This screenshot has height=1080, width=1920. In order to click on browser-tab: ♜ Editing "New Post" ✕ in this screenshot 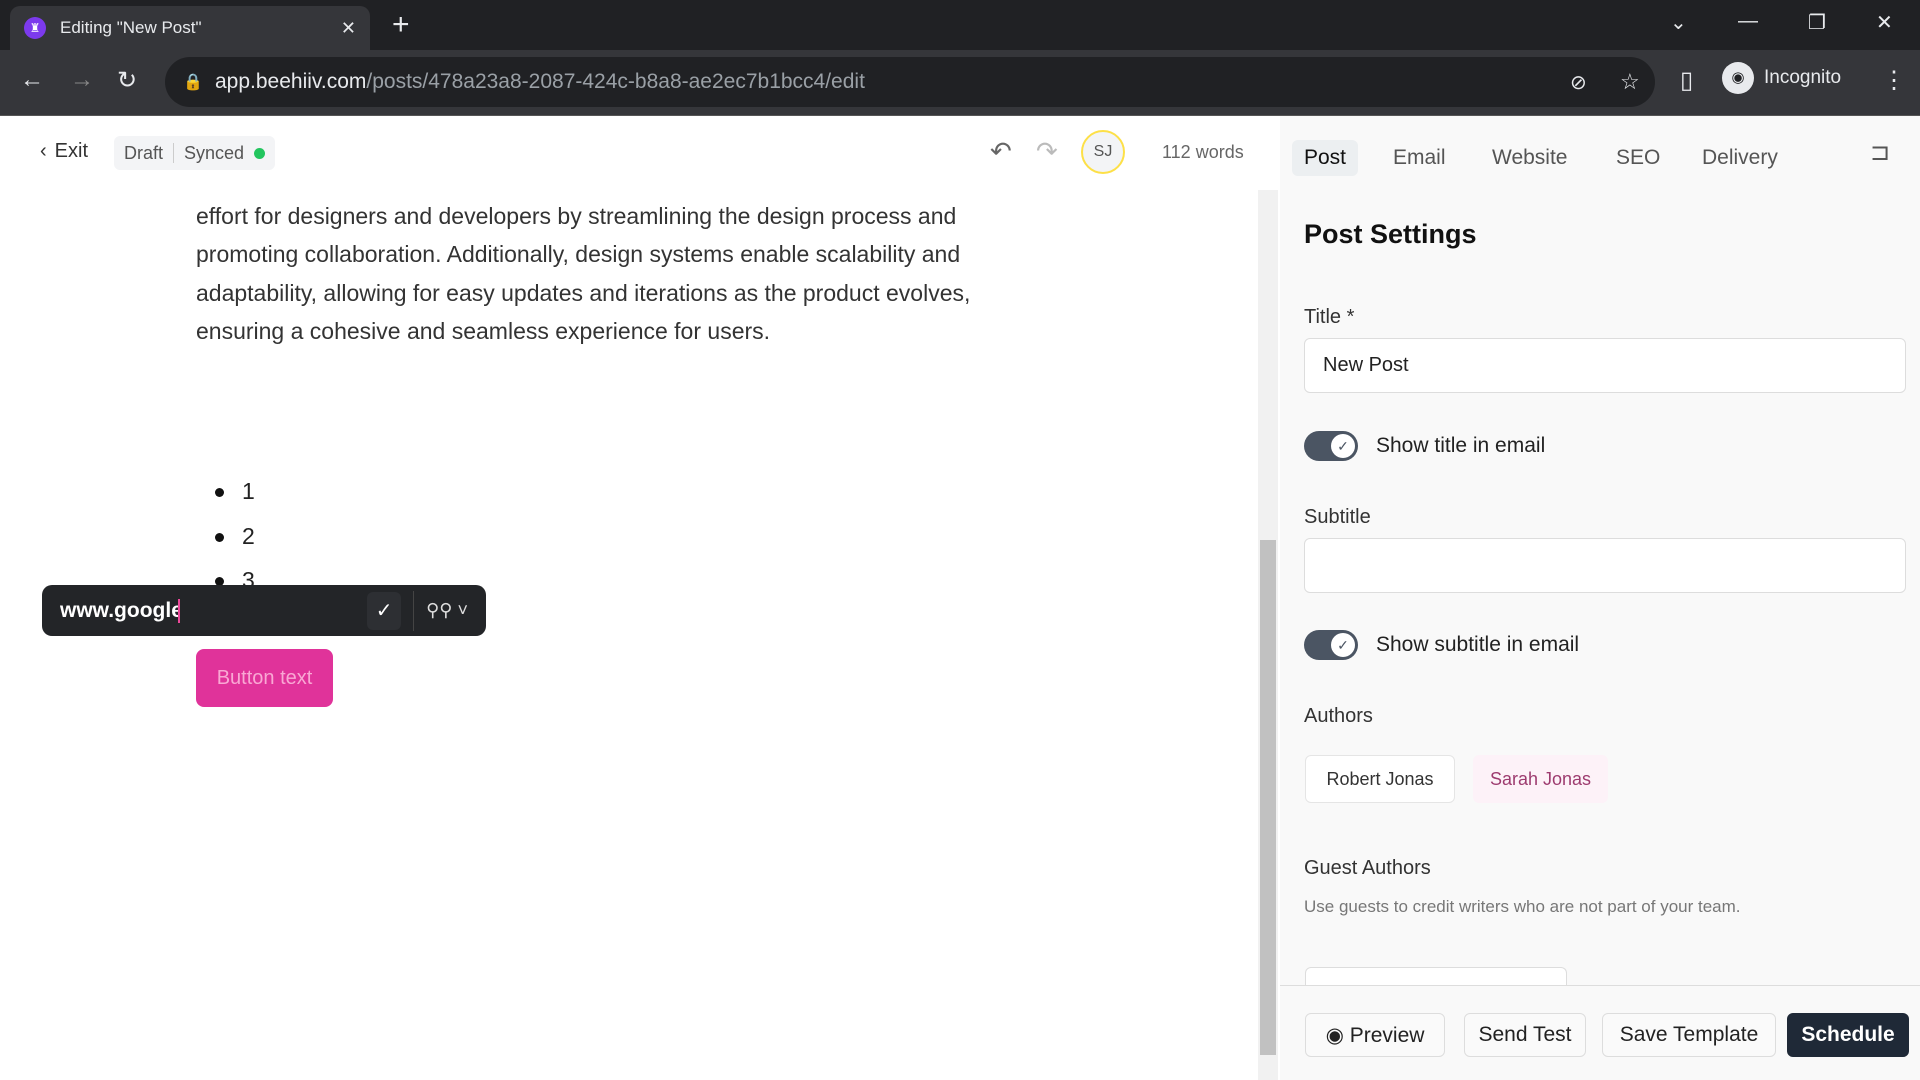, I will do `click(190, 28)`.